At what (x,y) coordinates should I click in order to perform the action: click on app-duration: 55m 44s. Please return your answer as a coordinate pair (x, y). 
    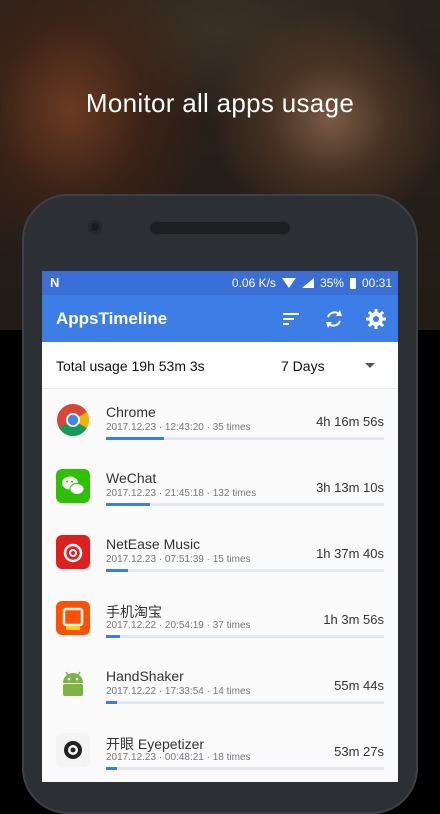
    Looking at the image, I should click on (359, 685).